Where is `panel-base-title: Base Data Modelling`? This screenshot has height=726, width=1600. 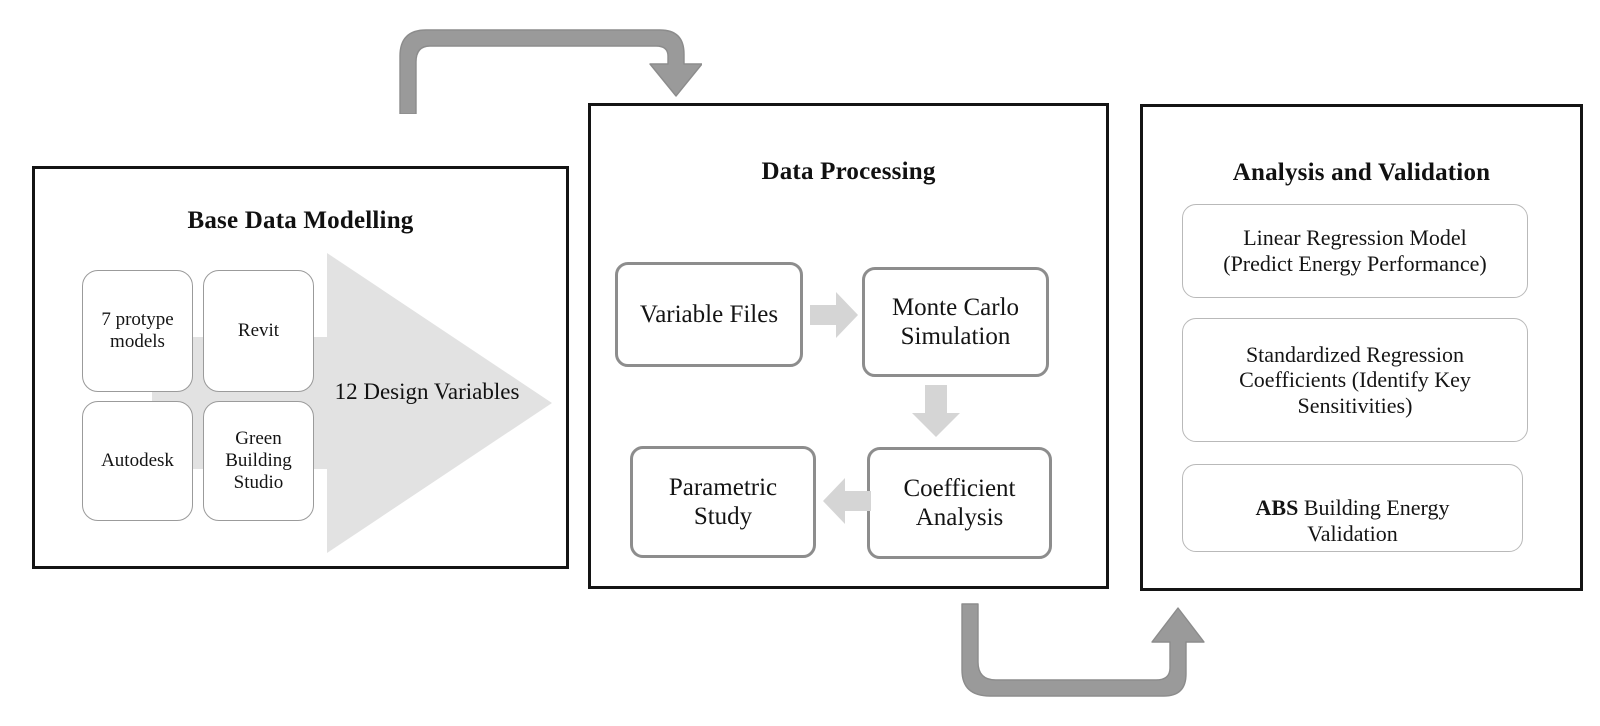
panel-base-title: Base Data Modelling is located at coordinates (300, 220).